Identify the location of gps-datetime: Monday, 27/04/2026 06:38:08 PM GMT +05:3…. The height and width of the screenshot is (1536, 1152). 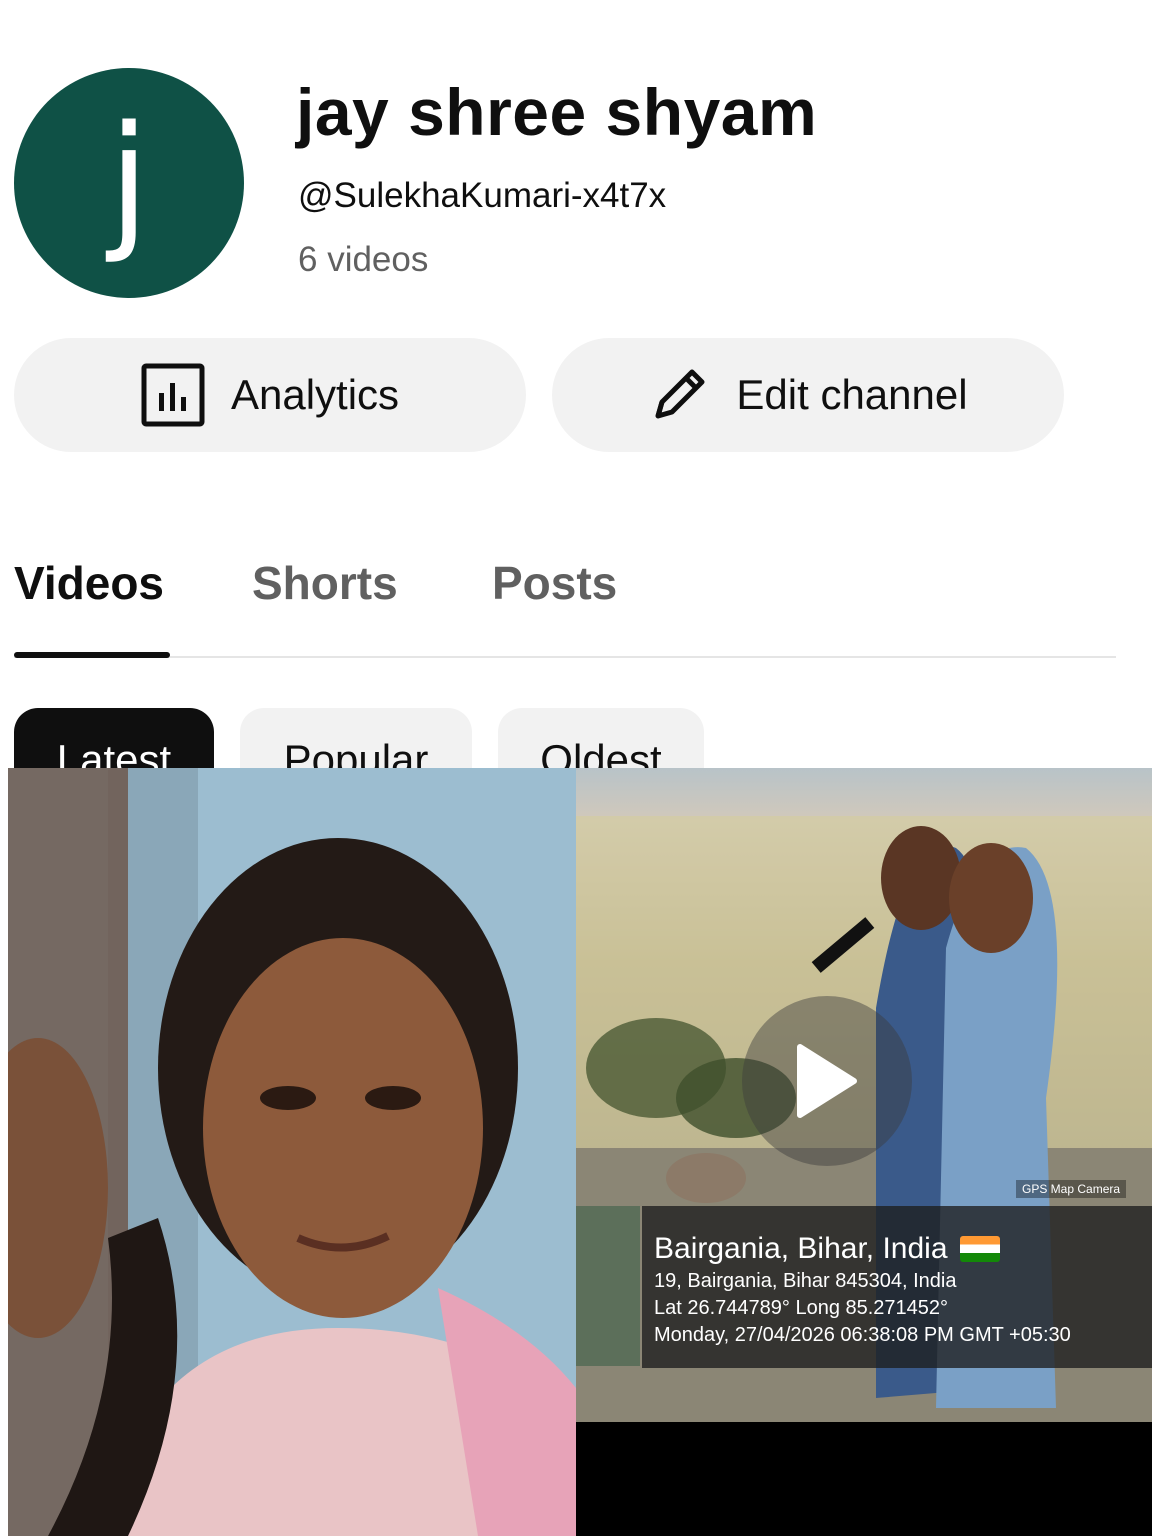
(862, 1335).